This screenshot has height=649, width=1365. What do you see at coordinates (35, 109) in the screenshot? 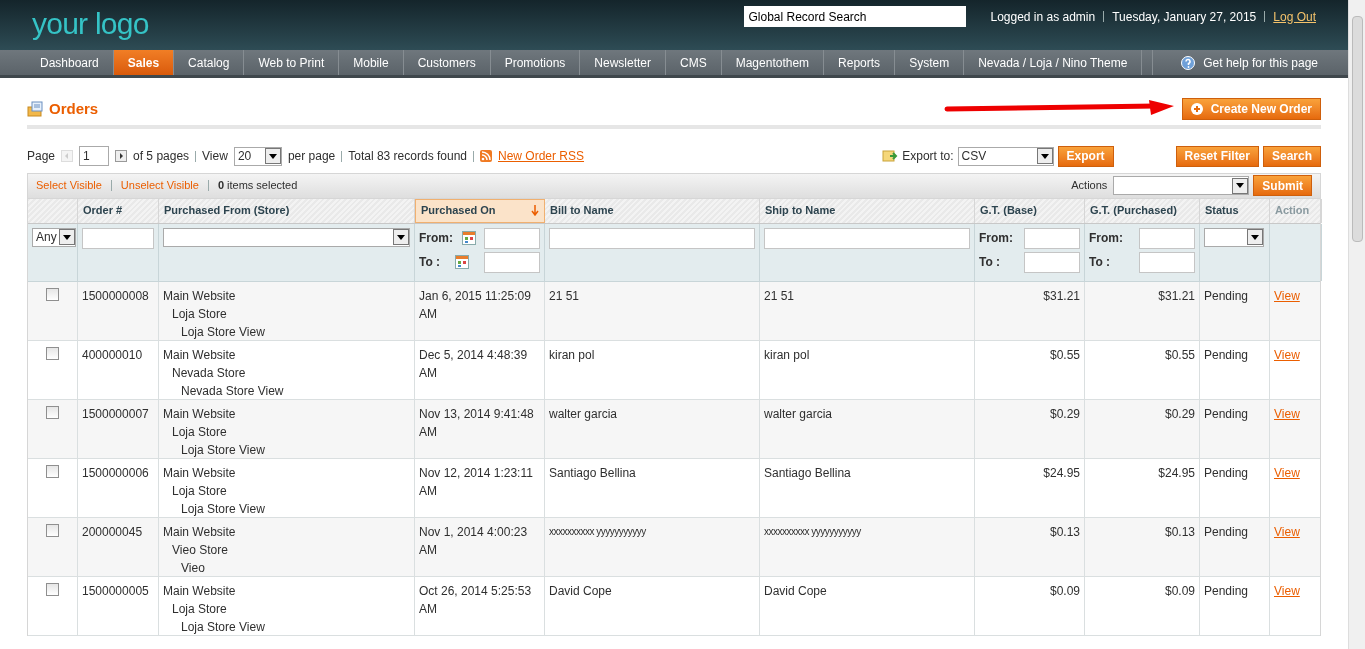
I see `orders-icon` at bounding box center [35, 109].